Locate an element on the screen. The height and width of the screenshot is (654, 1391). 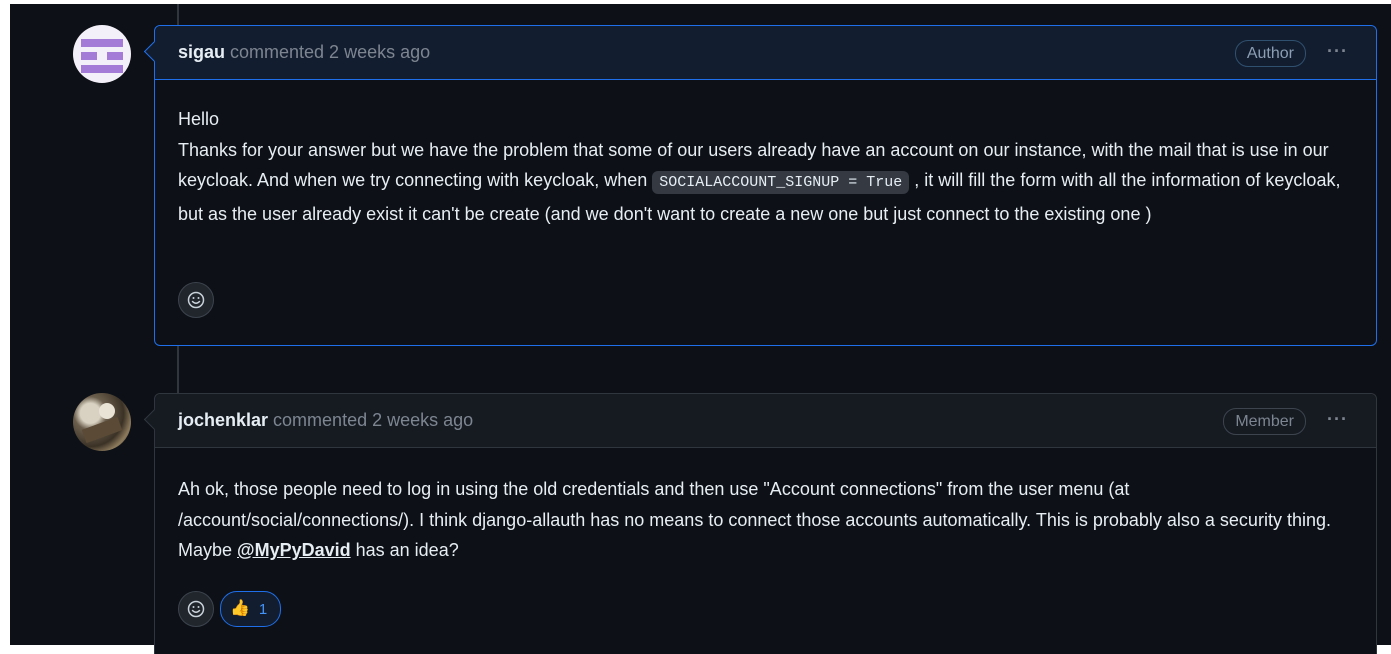
avatar-jochenklar is located at coordinates (102, 422).